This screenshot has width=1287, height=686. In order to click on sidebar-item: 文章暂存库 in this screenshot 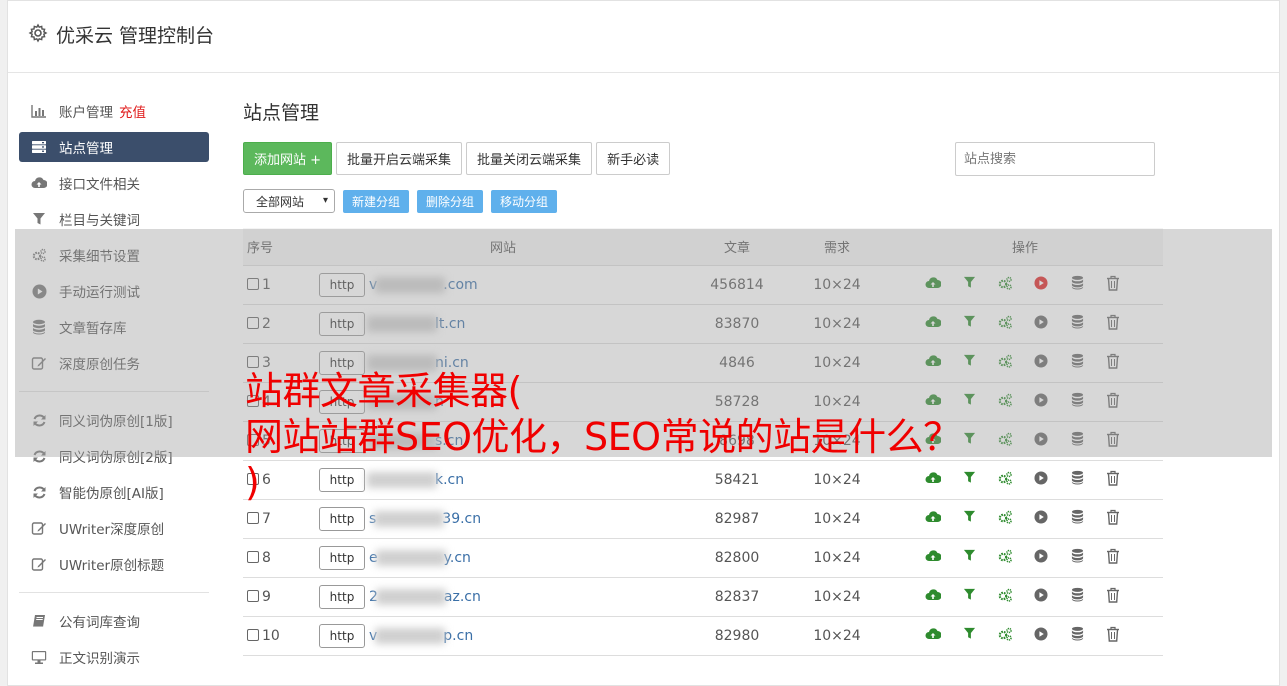, I will do `click(114, 327)`.